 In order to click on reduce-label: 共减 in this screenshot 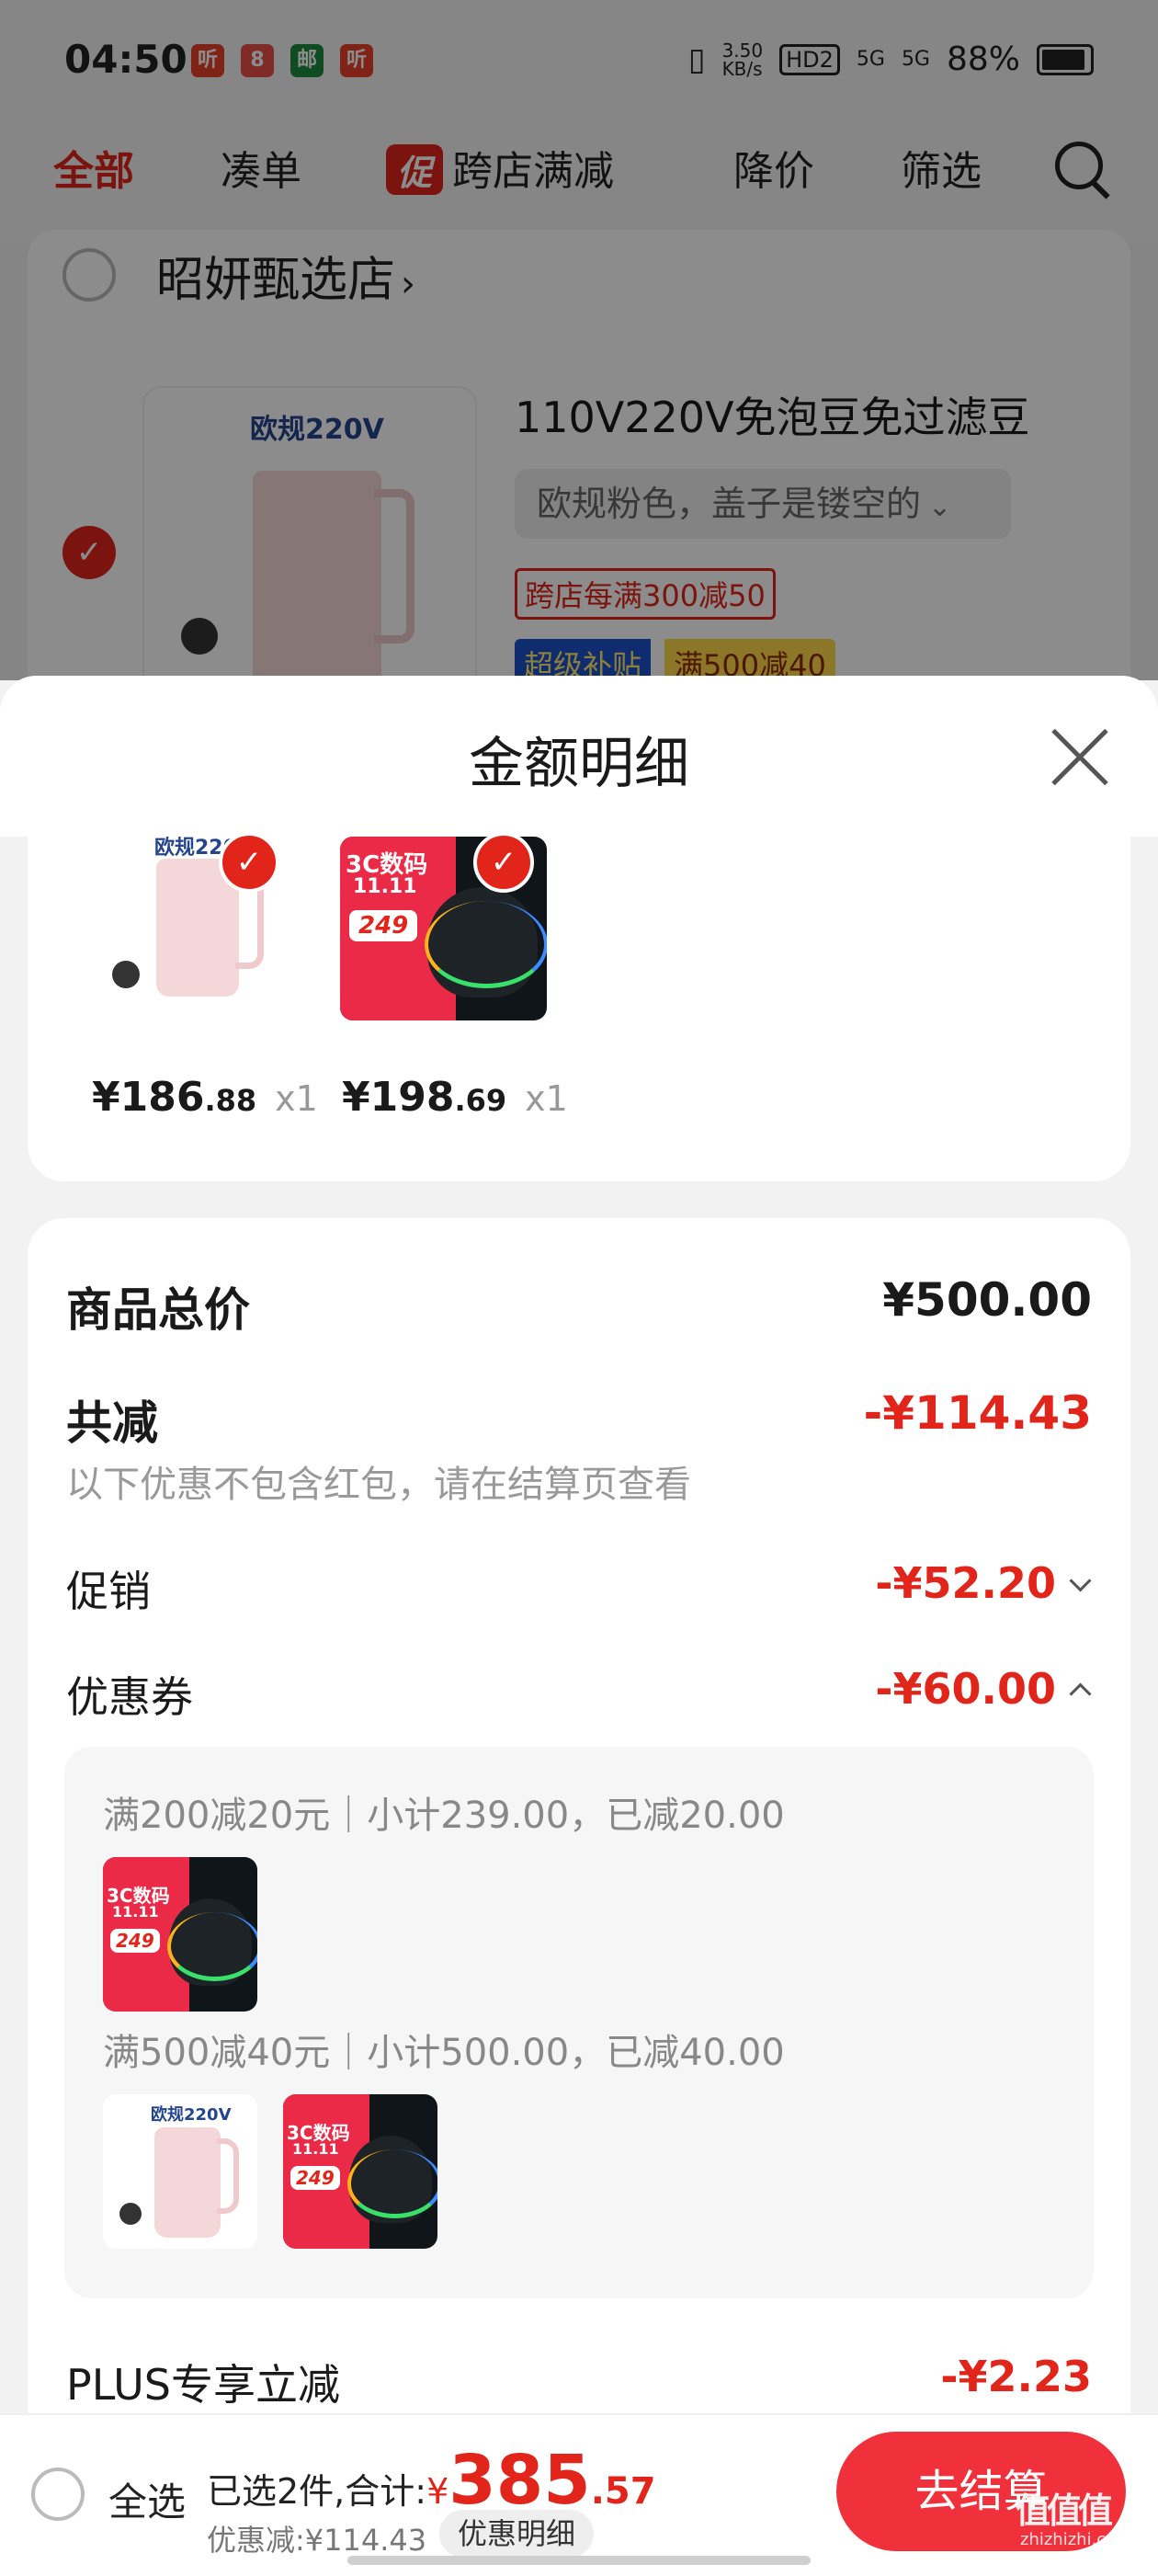, I will do `click(112, 1423)`.